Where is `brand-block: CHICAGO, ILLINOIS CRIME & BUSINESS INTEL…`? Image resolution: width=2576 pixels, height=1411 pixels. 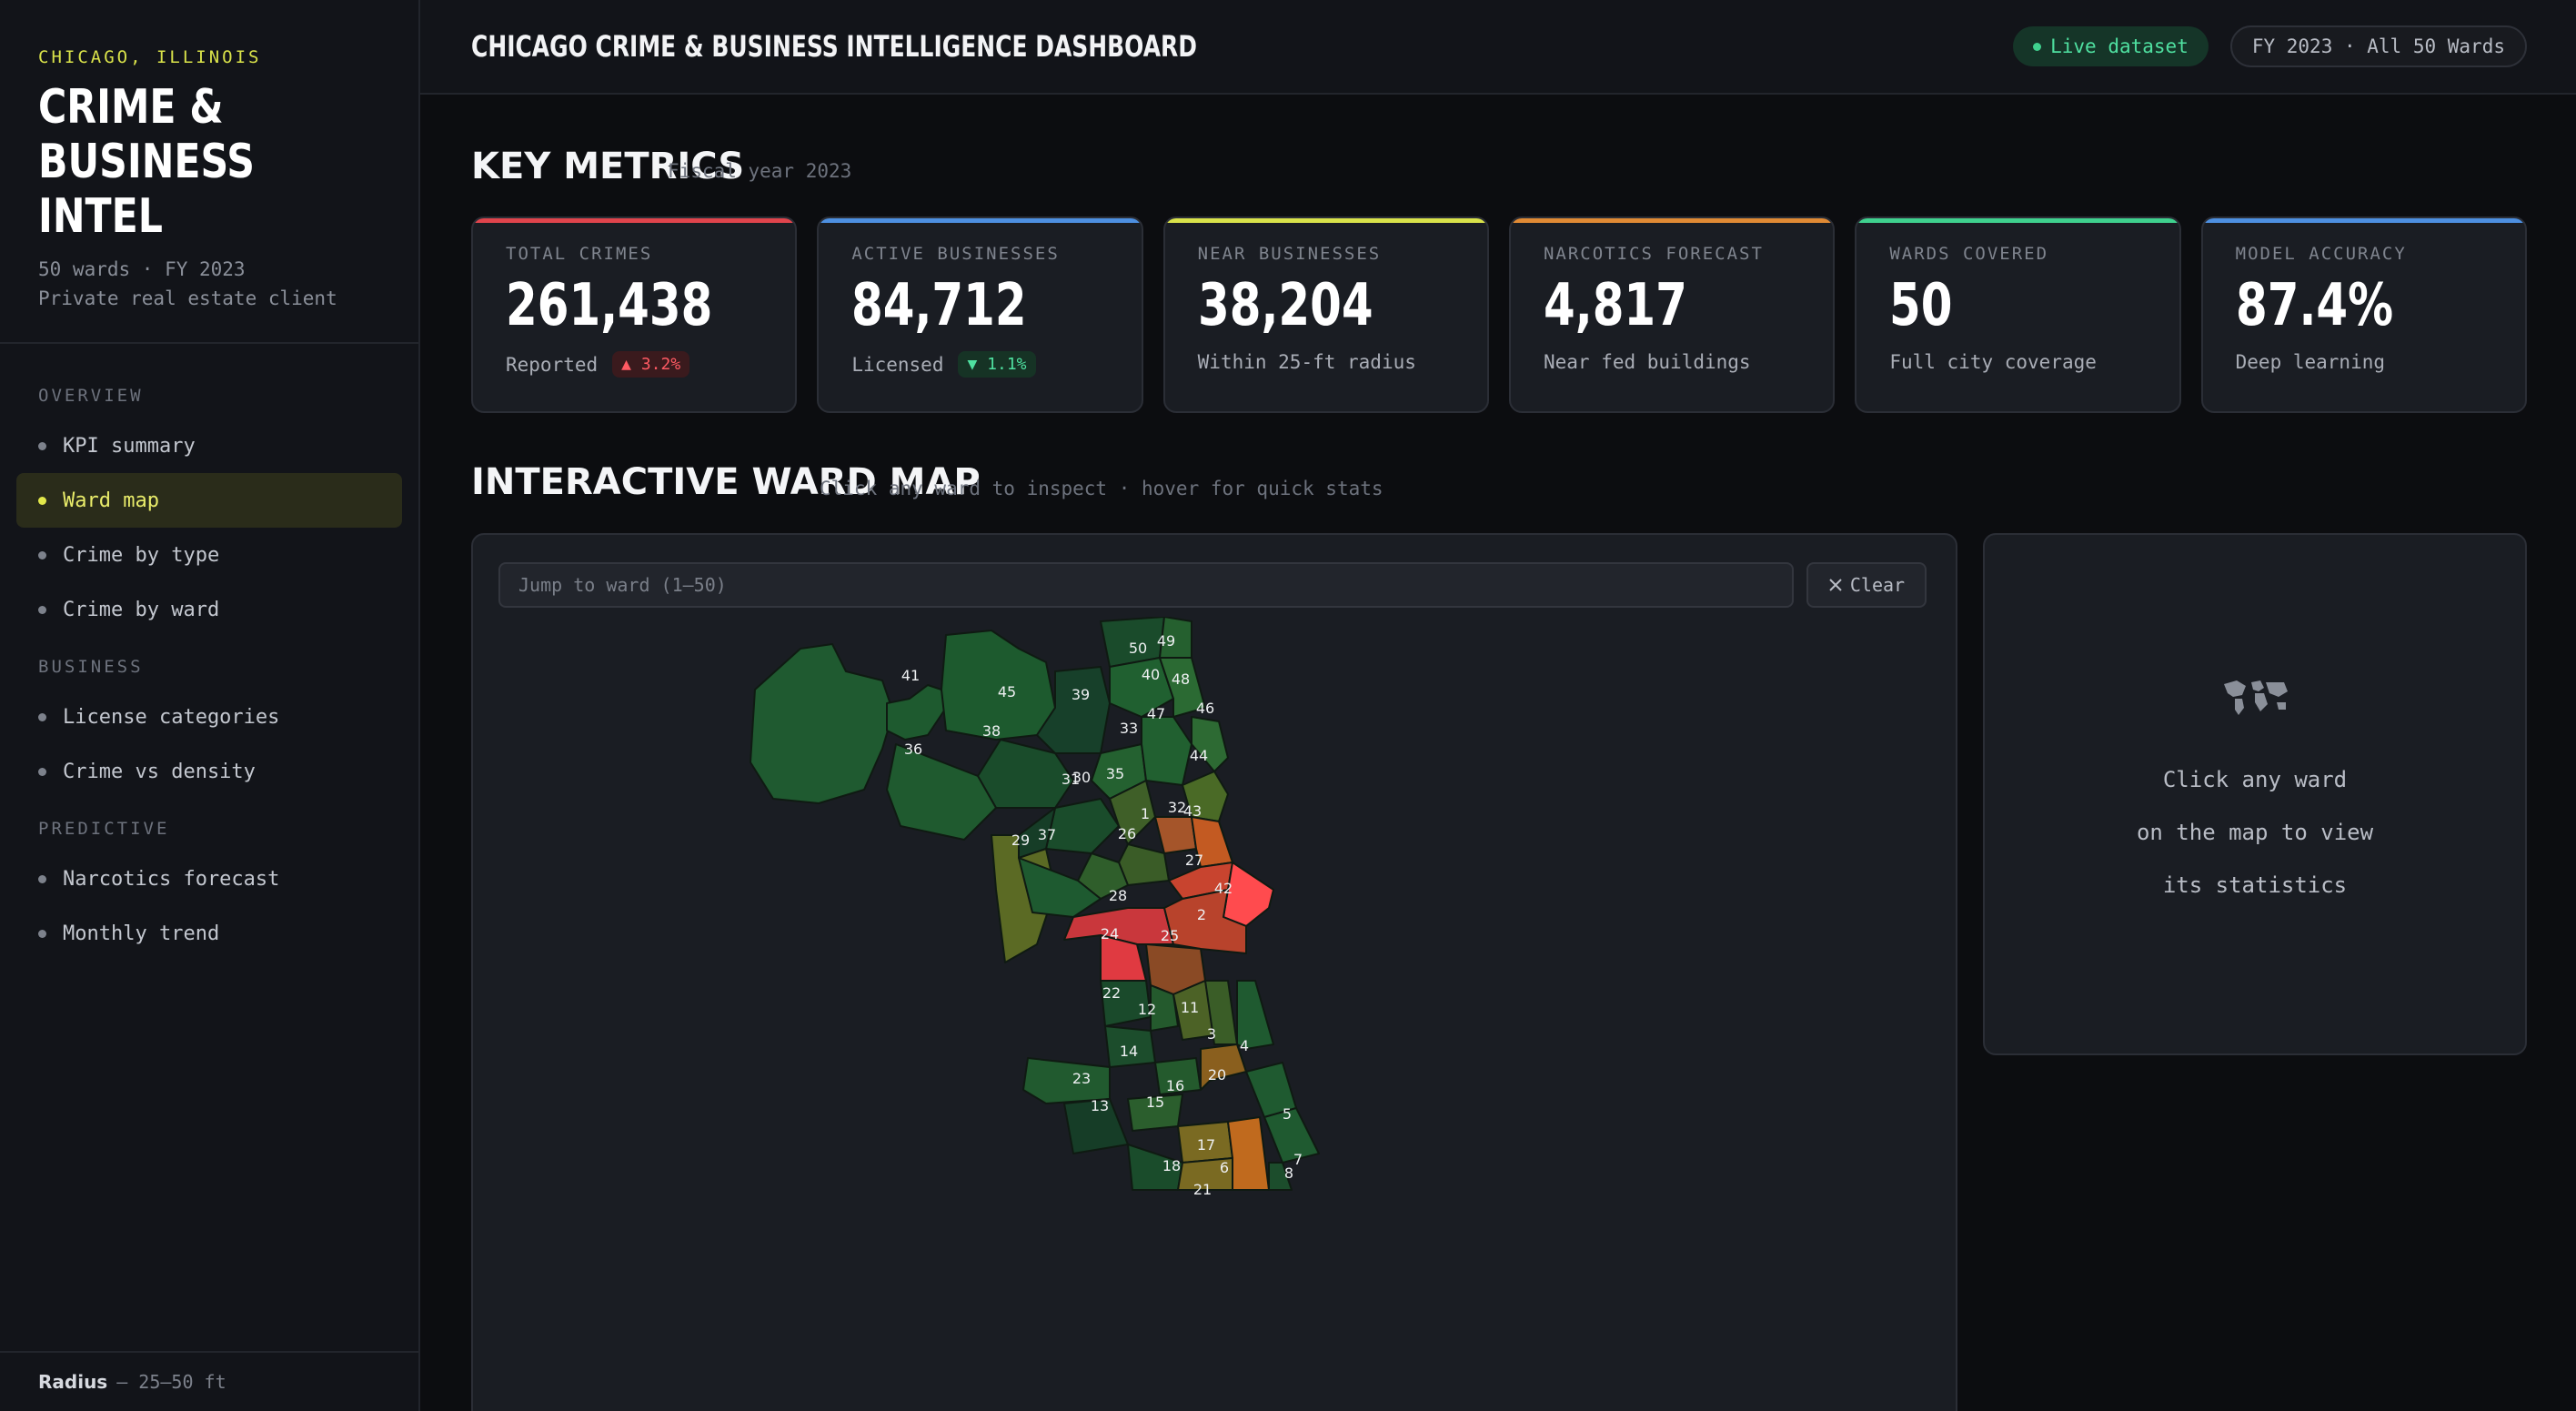
brand-block: CHICAGO, ILLINOIS CRIME & BUSINESS INTEL… is located at coordinates (209, 172).